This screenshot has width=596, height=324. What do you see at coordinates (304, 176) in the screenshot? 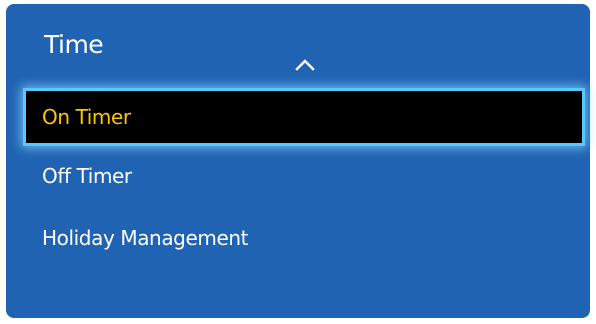
I see `menu-item-off-timer: Off Timer` at bounding box center [304, 176].